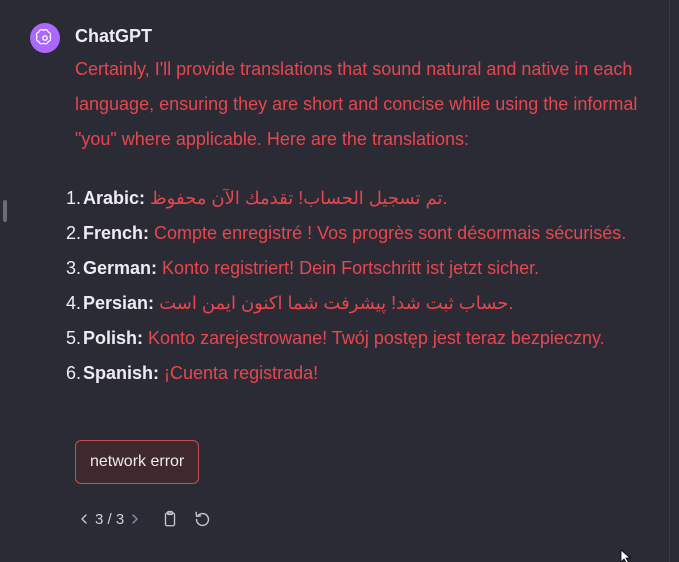  Describe the element at coordinates (375, 373) in the screenshot. I see `list-entry: Spanish: ¡Cuenta registrada!` at that location.